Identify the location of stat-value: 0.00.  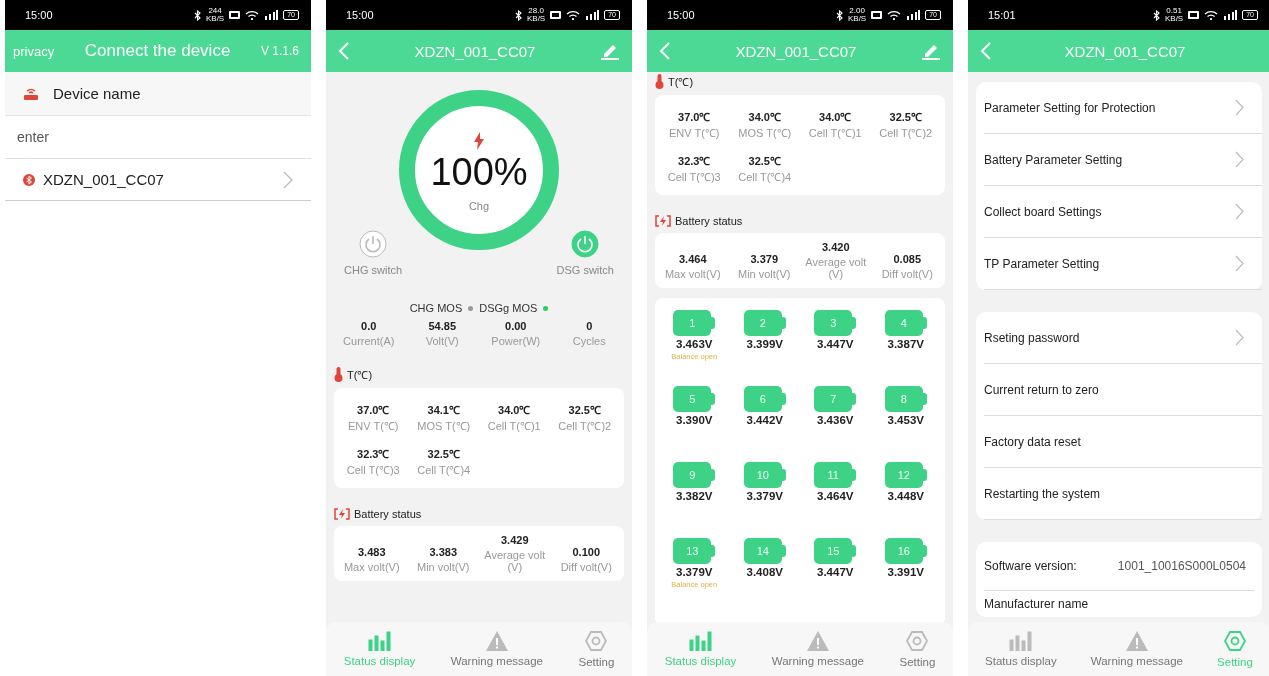
(516, 326).